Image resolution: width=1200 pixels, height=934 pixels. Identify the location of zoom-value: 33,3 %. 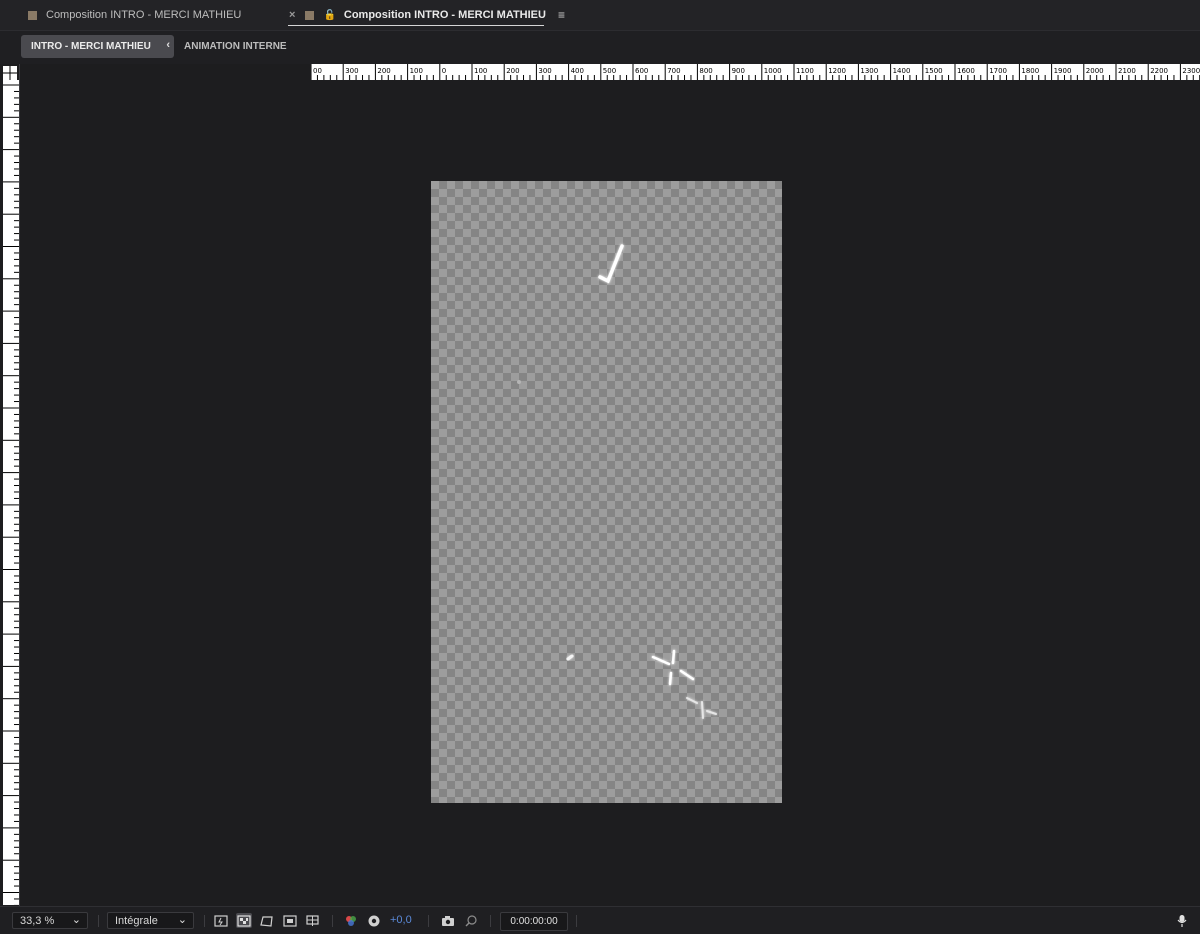
(37, 920).